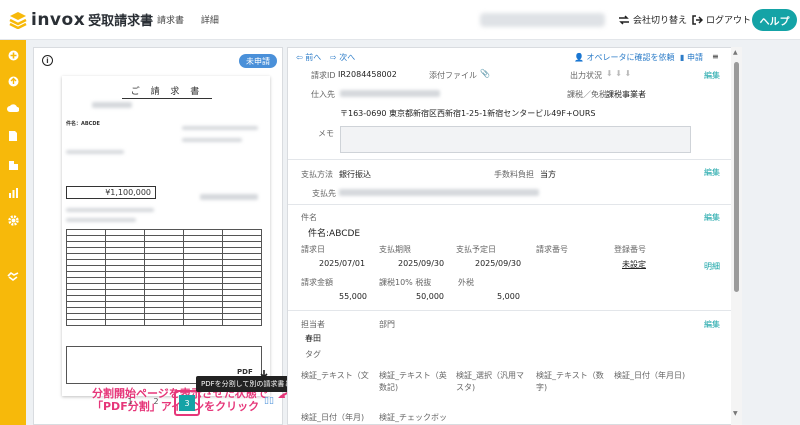 The height and width of the screenshot is (425, 800). Describe the element at coordinates (170, 21) in the screenshot. I see `breadcrumb-invoices: 請求書` at that location.